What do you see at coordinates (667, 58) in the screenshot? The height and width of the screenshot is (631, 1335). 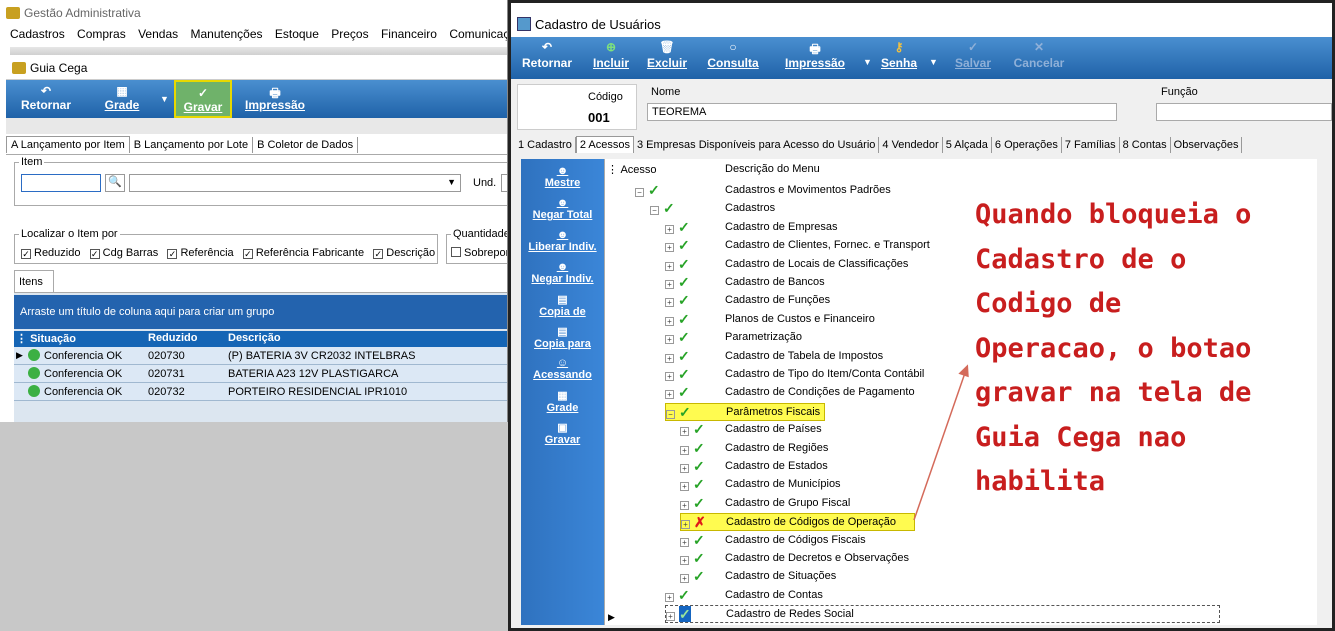 I see `excluir-button: 🗑 Excluir` at bounding box center [667, 58].